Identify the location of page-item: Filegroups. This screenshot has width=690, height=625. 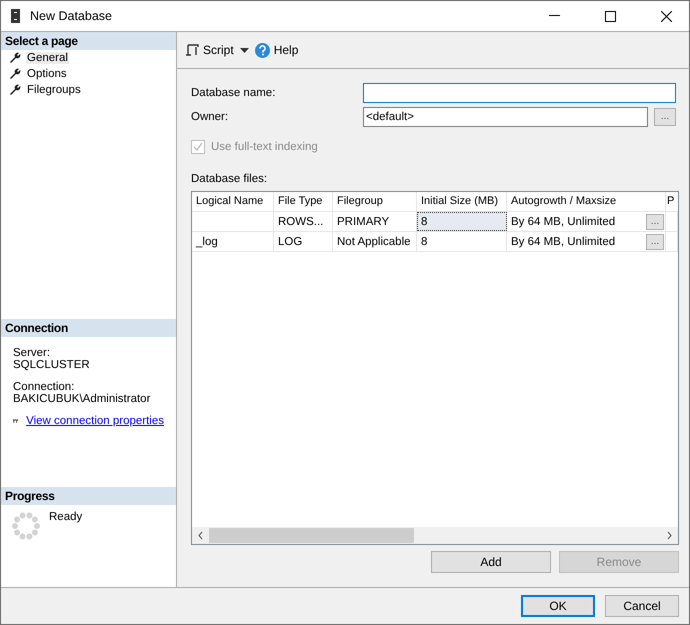
(54, 90).